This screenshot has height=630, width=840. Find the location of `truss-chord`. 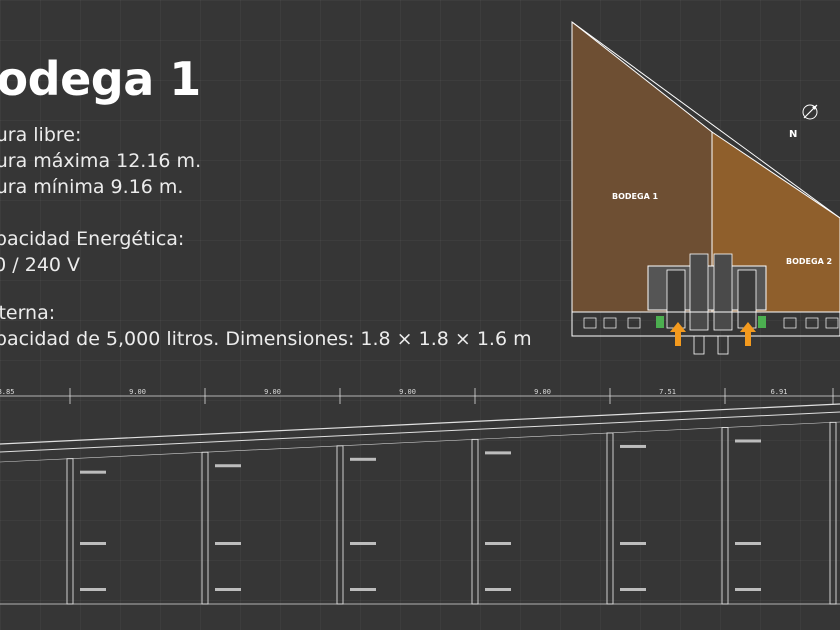

truss-chord is located at coordinates (420, 442).